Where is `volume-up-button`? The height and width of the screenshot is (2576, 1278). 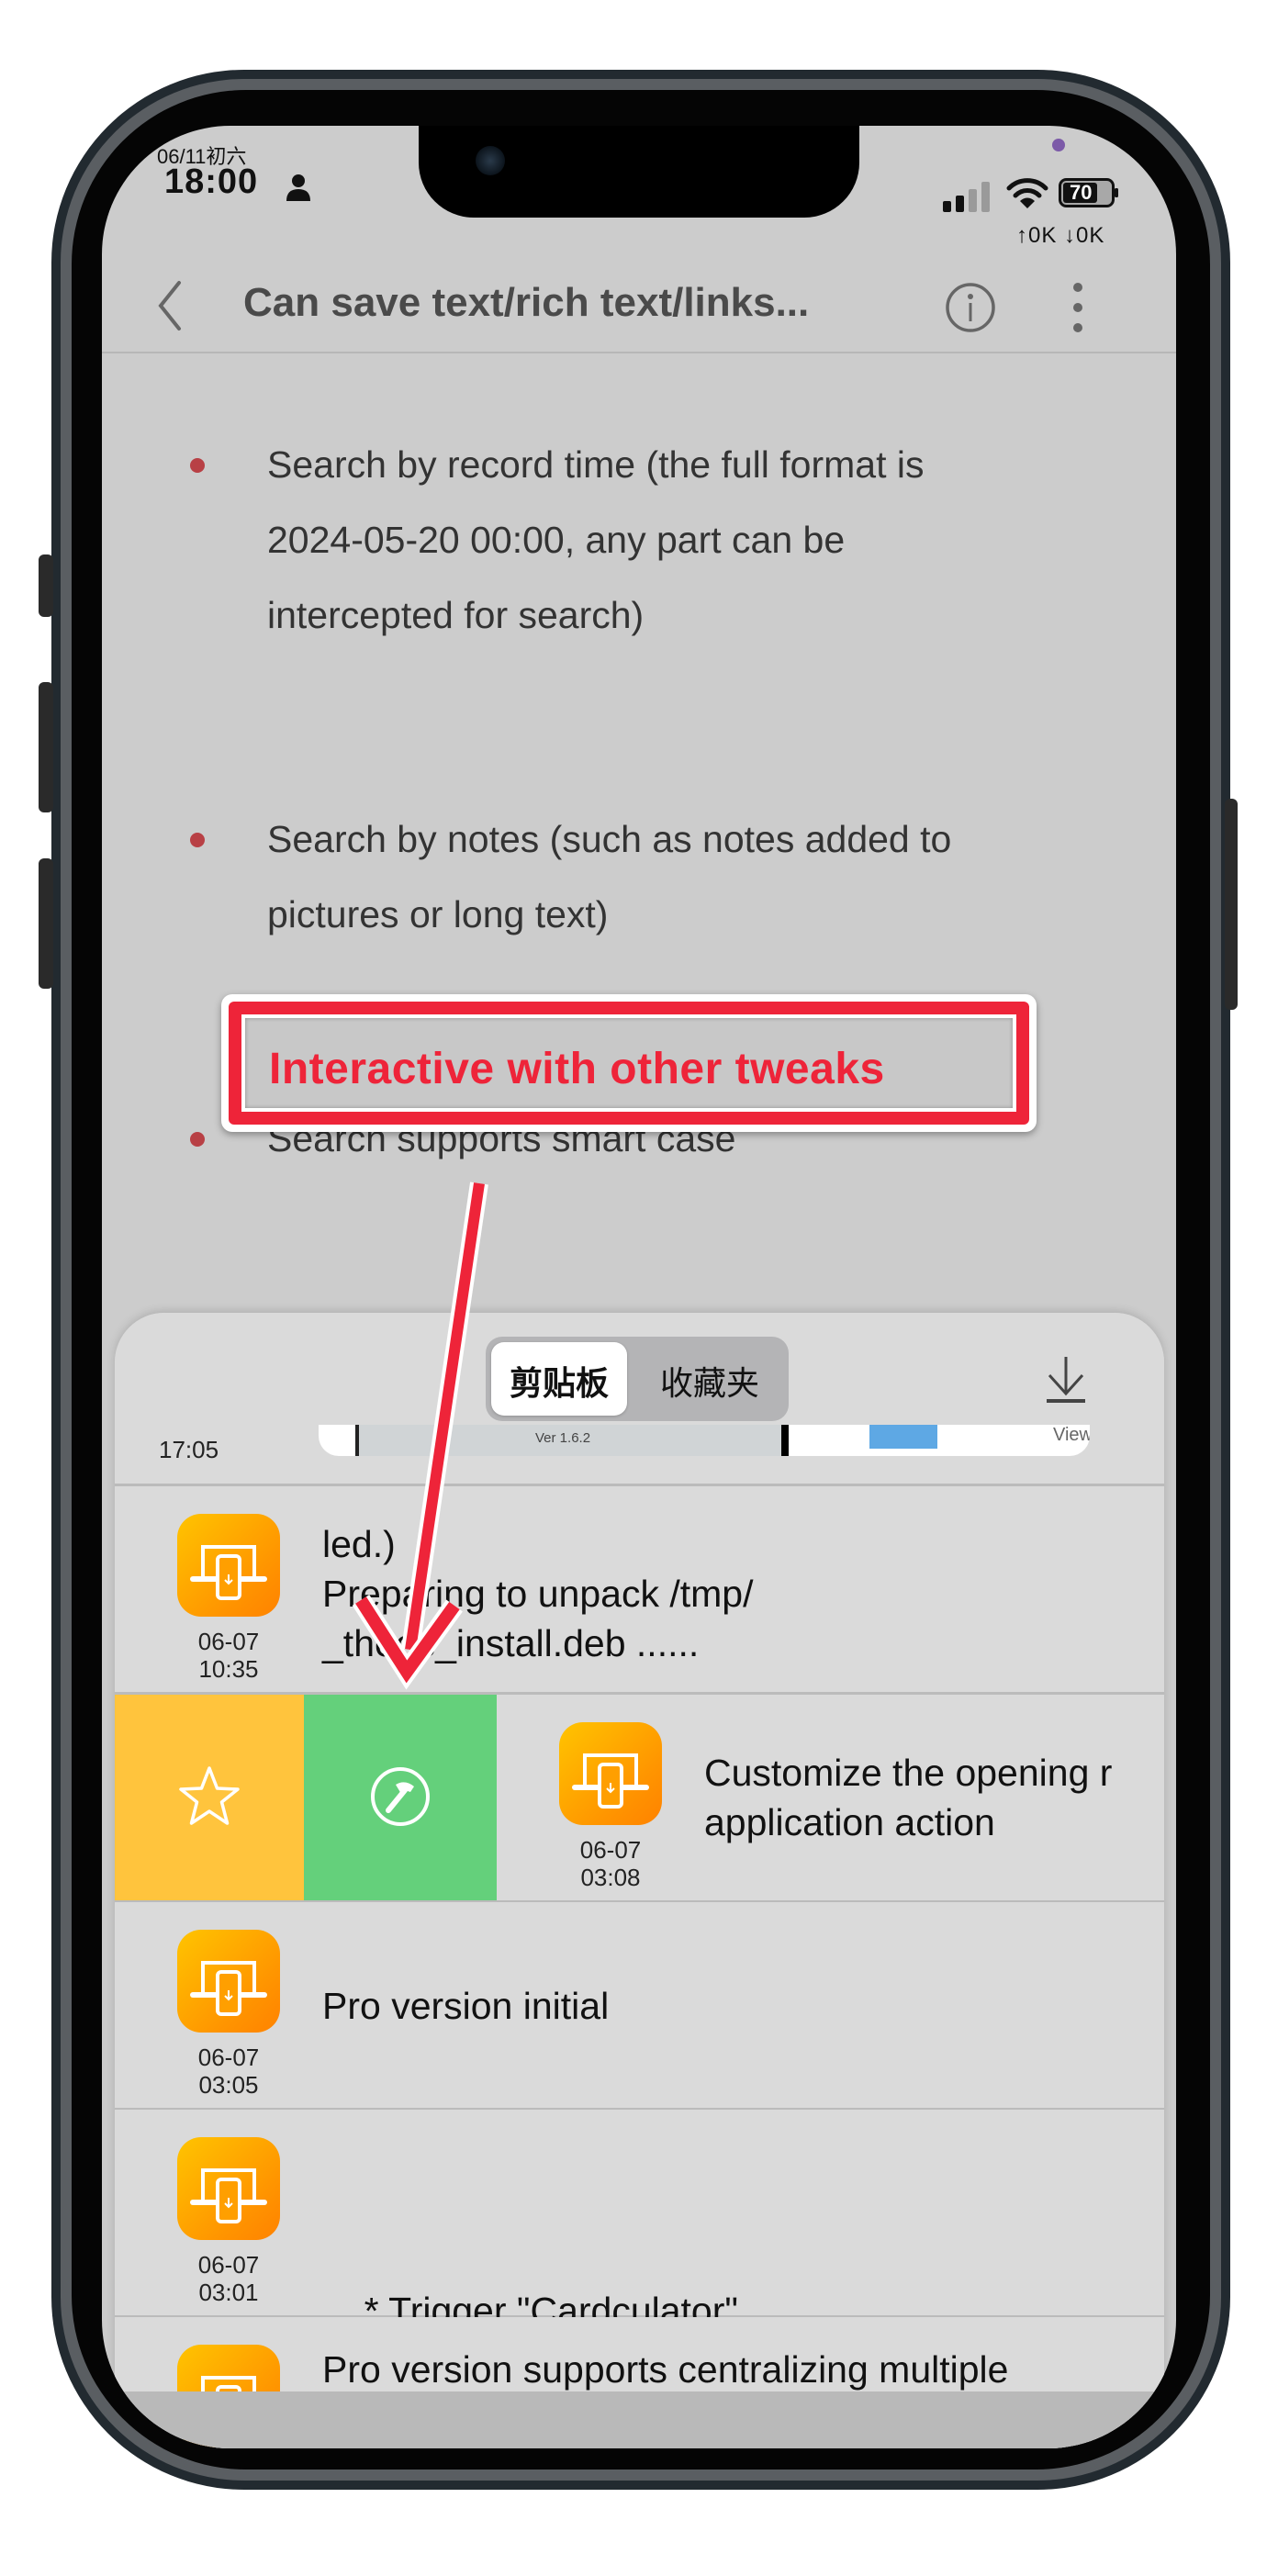 volume-up-button is located at coordinates (46, 747).